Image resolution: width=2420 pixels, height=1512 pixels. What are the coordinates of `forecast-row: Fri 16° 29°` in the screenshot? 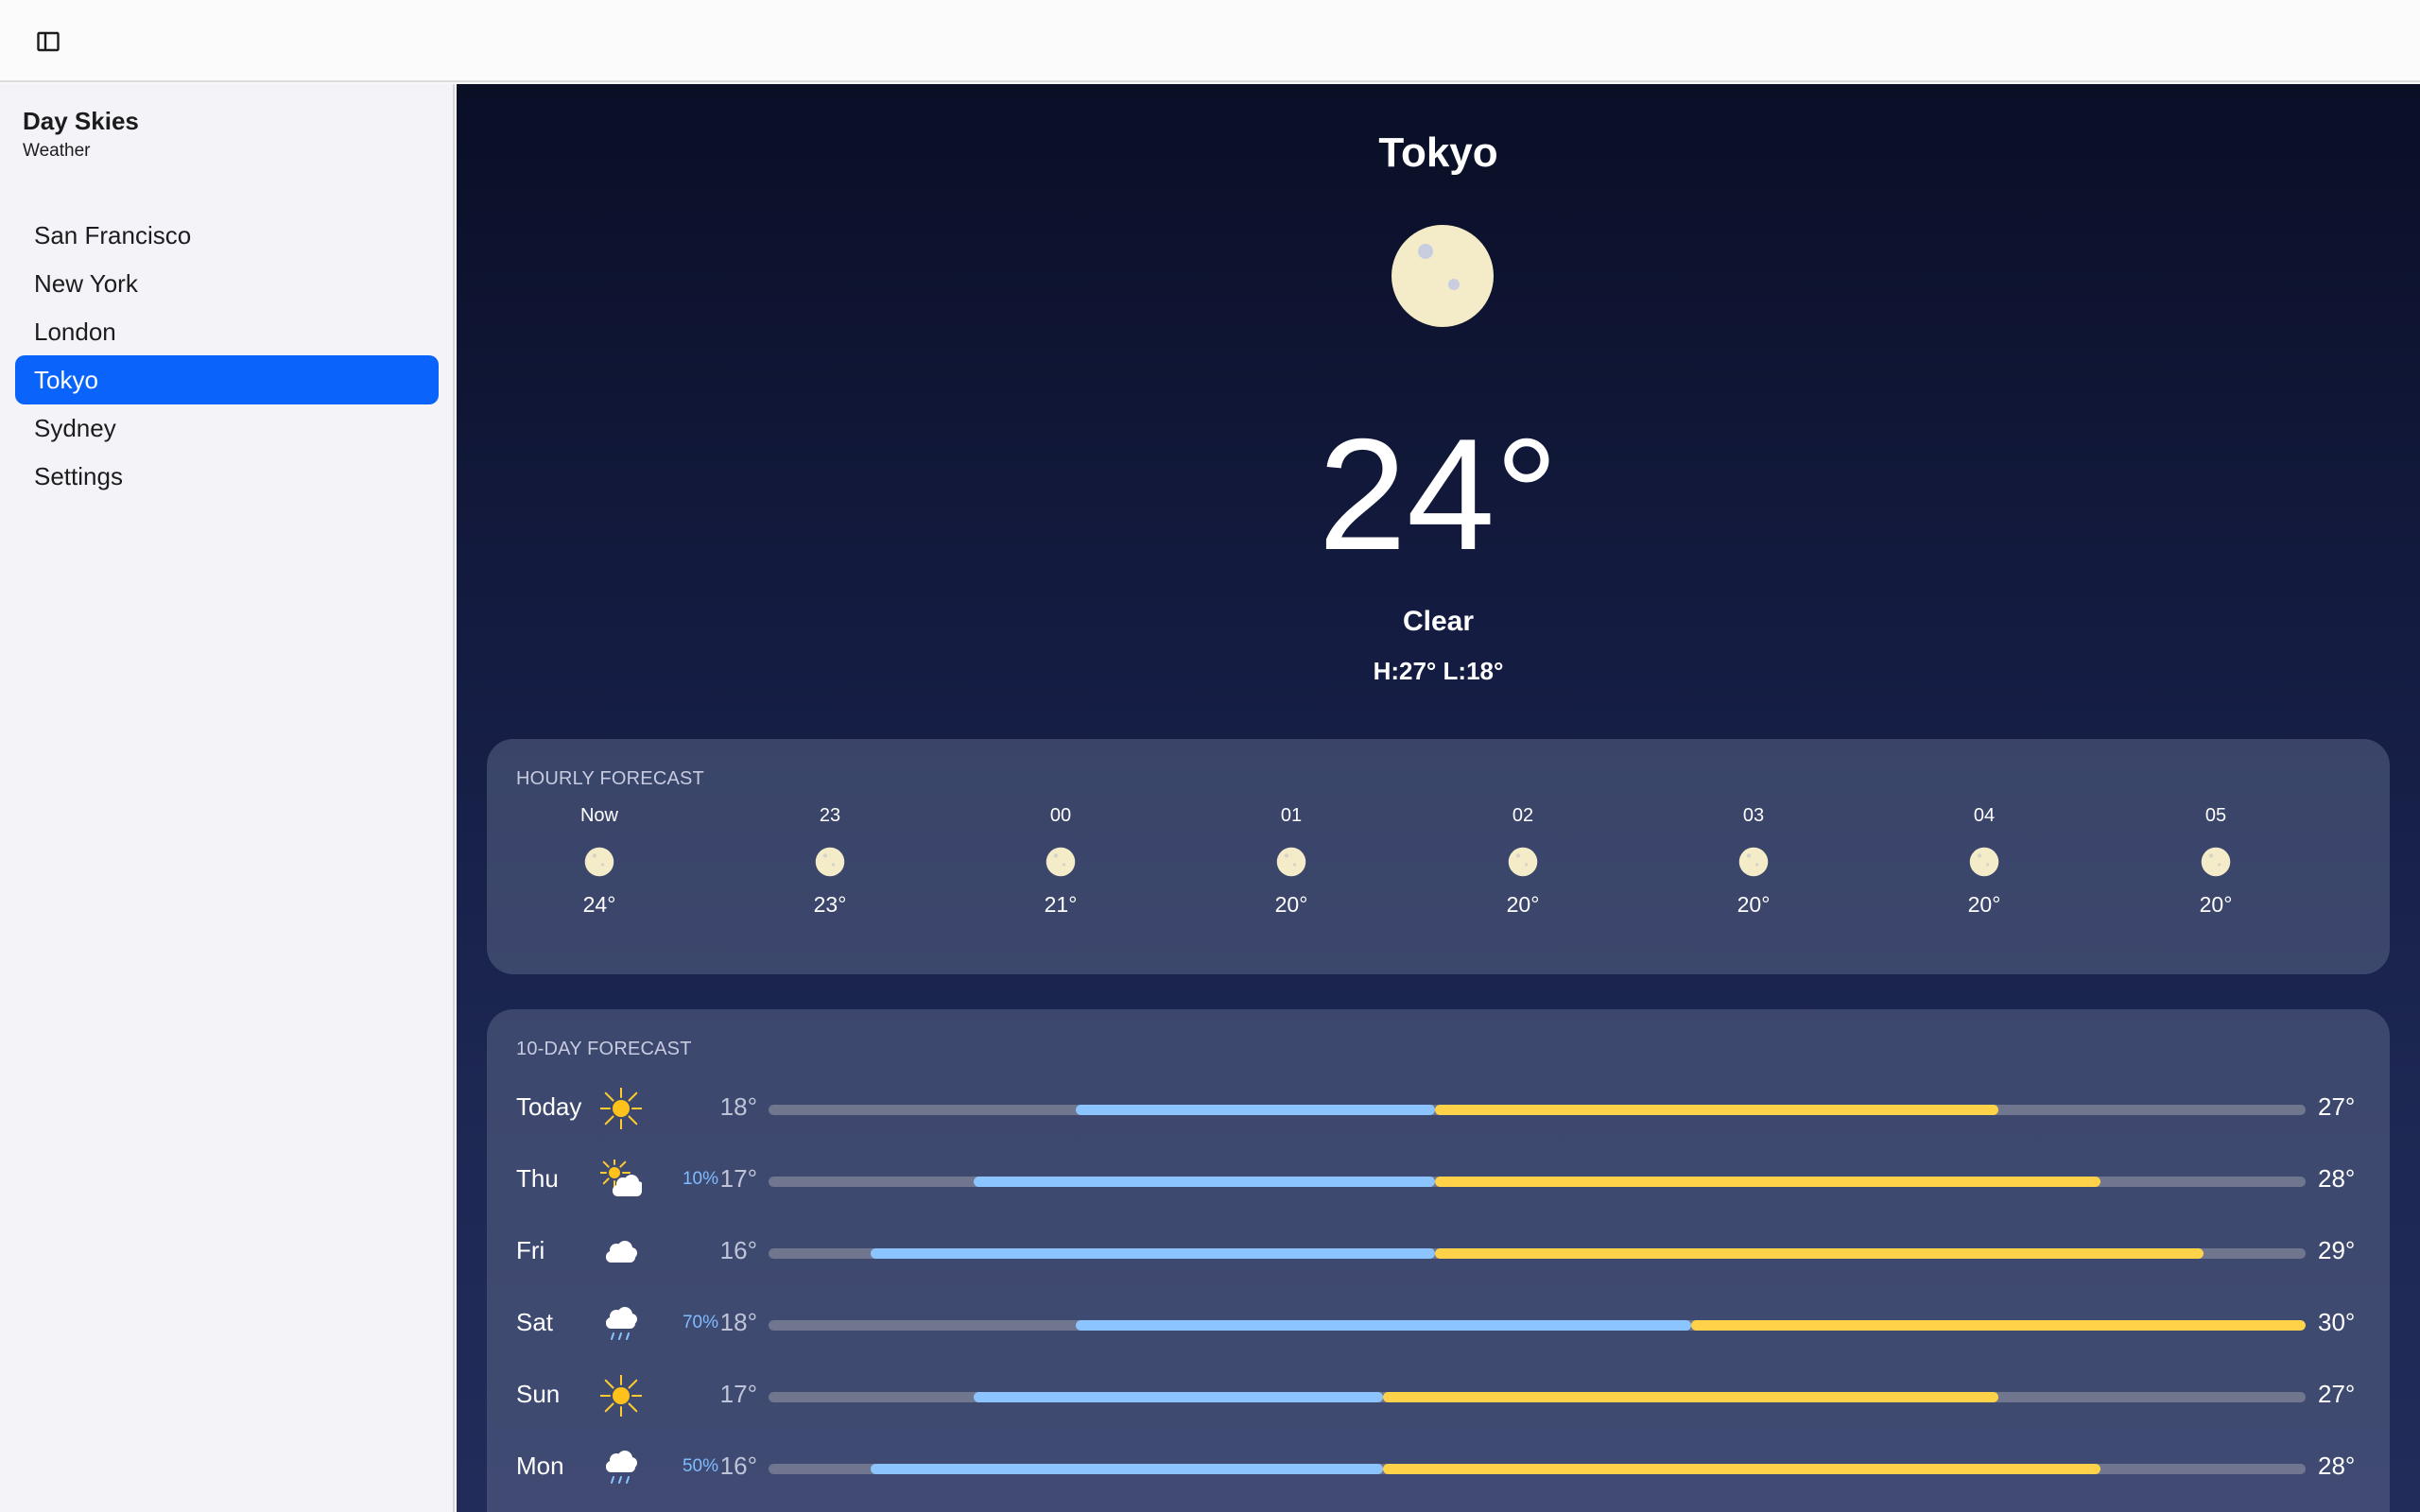 It's located at (1438, 1250).